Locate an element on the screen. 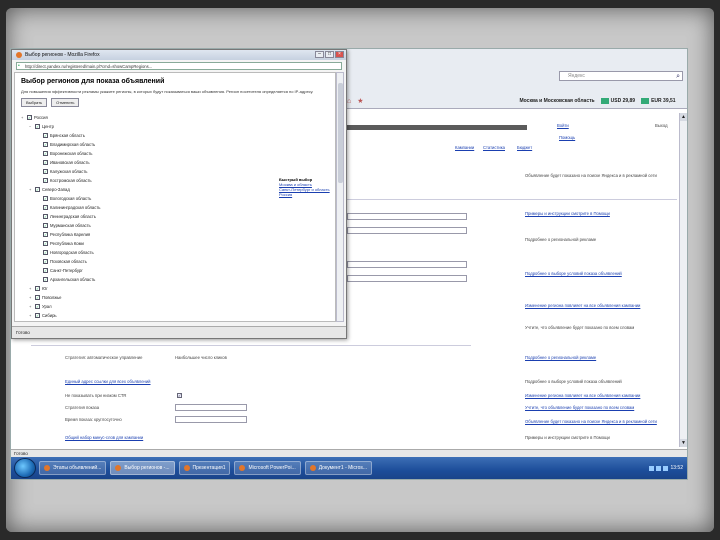  popup-scrollbar is located at coordinates (340, 197).